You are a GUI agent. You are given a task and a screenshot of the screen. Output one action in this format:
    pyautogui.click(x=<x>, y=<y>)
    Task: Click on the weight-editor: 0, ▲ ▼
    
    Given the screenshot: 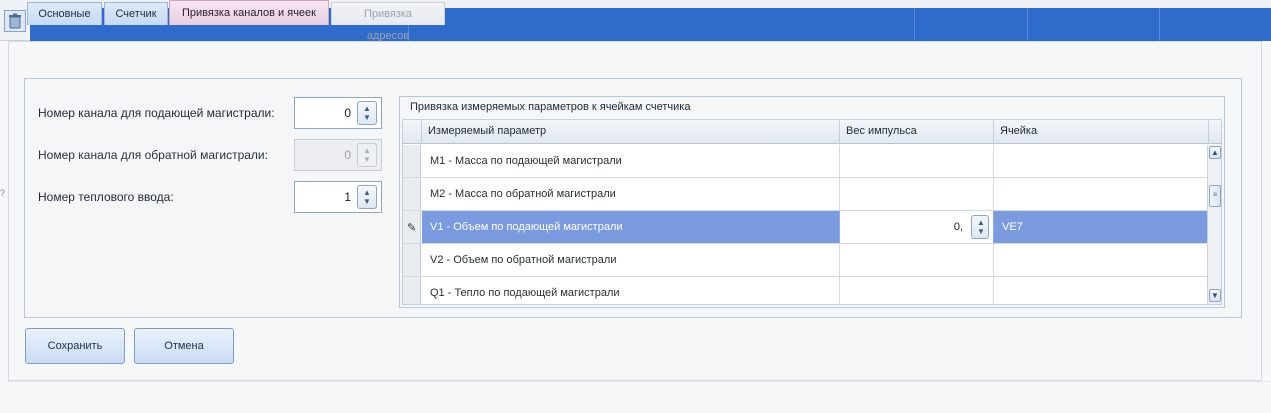 What is the action you would take?
    pyautogui.click(x=917, y=227)
    